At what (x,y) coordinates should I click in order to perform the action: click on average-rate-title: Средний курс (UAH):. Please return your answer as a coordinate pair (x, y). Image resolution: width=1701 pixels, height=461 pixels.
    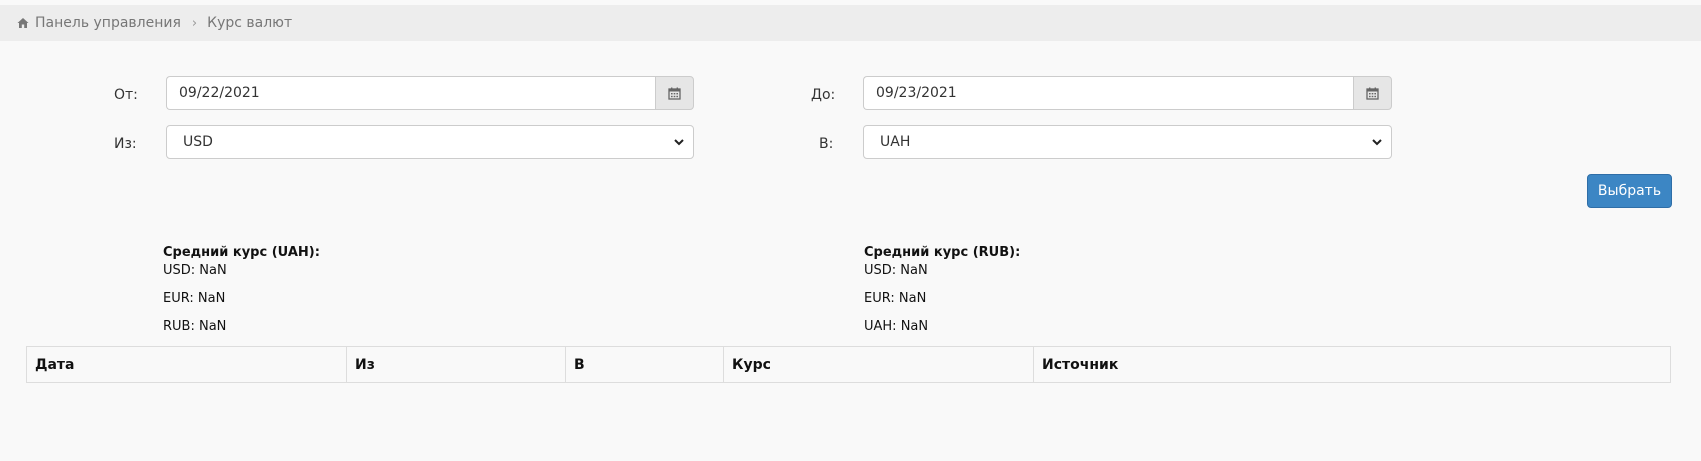
    Looking at the image, I should click on (241, 252).